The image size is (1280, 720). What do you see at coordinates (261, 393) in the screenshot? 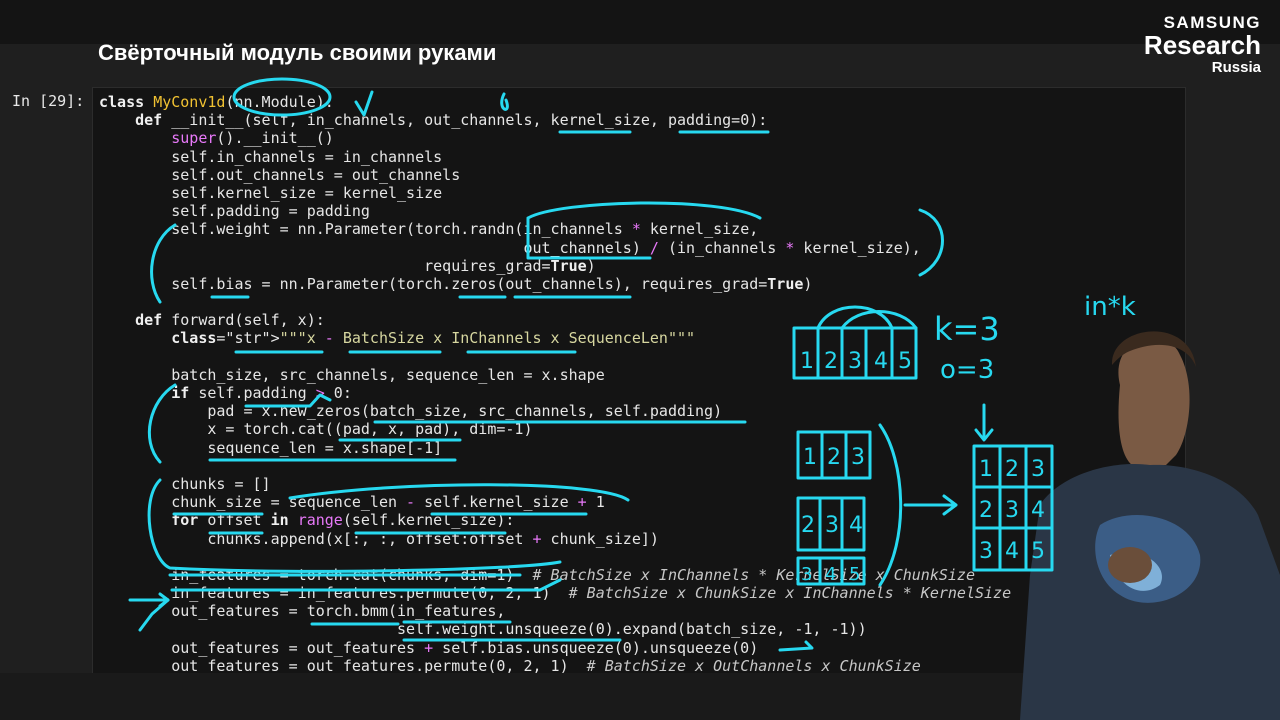
I see `code-line: if self.padding > 0:` at bounding box center [261, 393].